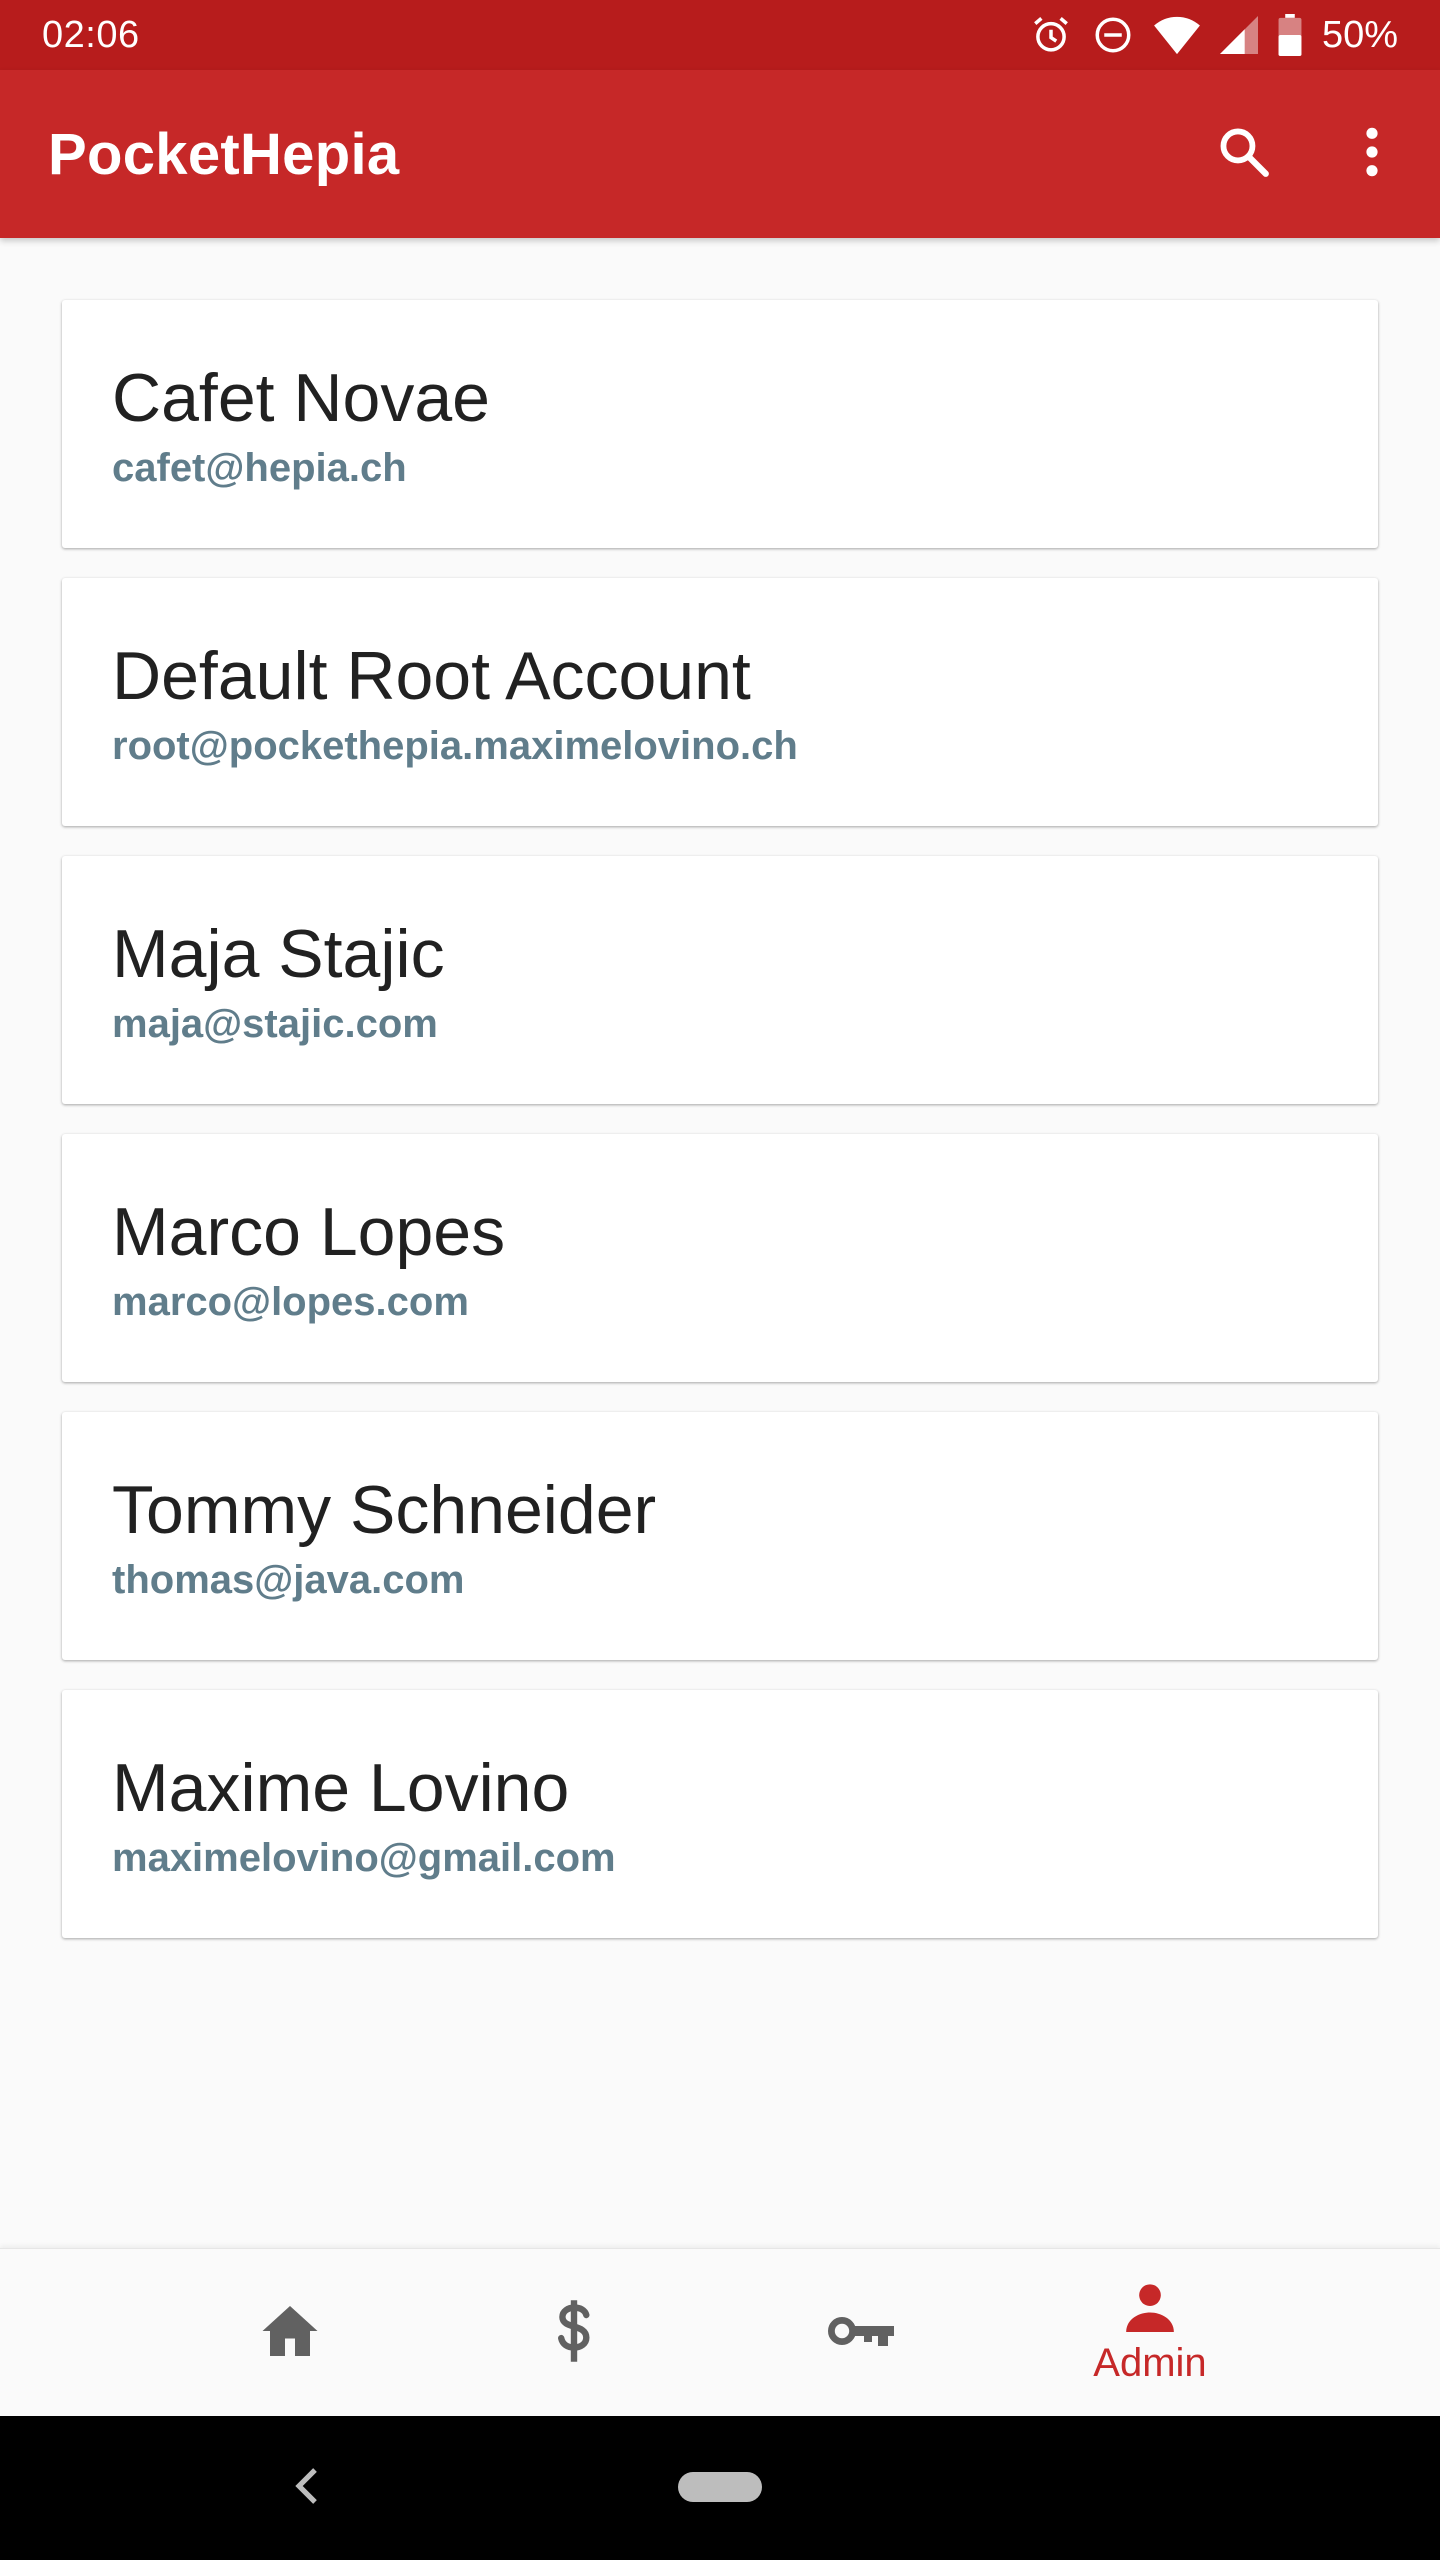 The width and height of the screenshot is (1440, 2560). I want to click on user-card: Maja Stajic maja@stajic.com, so click(720, 980).